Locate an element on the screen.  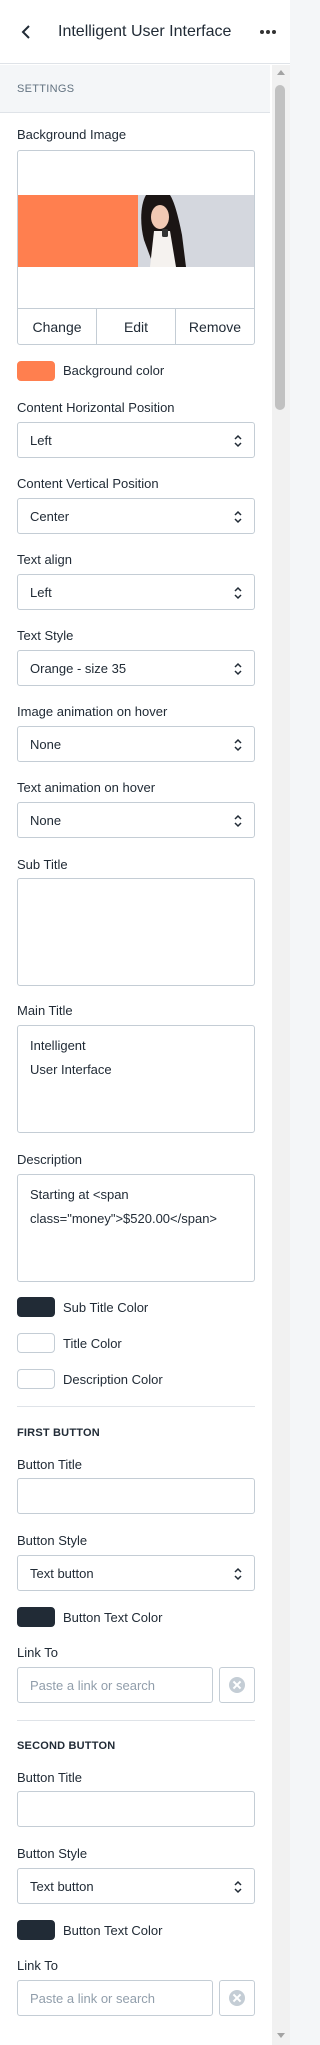
description-color-swatch is located at coordinates (36, 1379).